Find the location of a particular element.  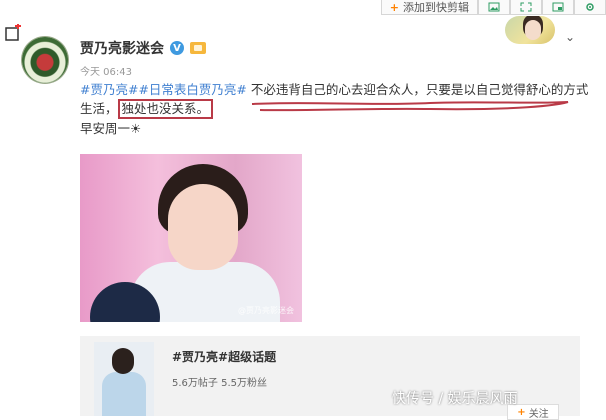

author-name-row: 贾乃亮影迷会 V is located at coordinates (143, 48).